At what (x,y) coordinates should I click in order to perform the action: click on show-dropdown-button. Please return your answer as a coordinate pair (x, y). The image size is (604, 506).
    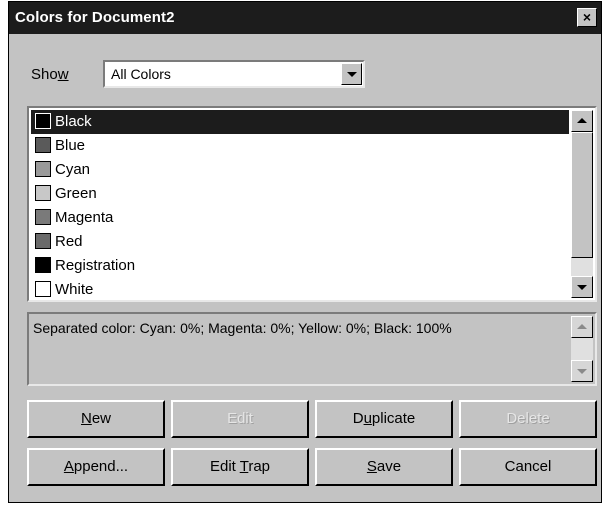
    Looking at the image, I should click on (351, 74).